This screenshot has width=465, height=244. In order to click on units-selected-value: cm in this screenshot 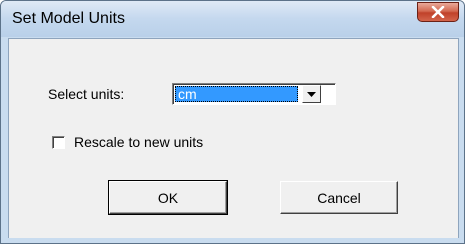, I will do `click(236, 94)`.